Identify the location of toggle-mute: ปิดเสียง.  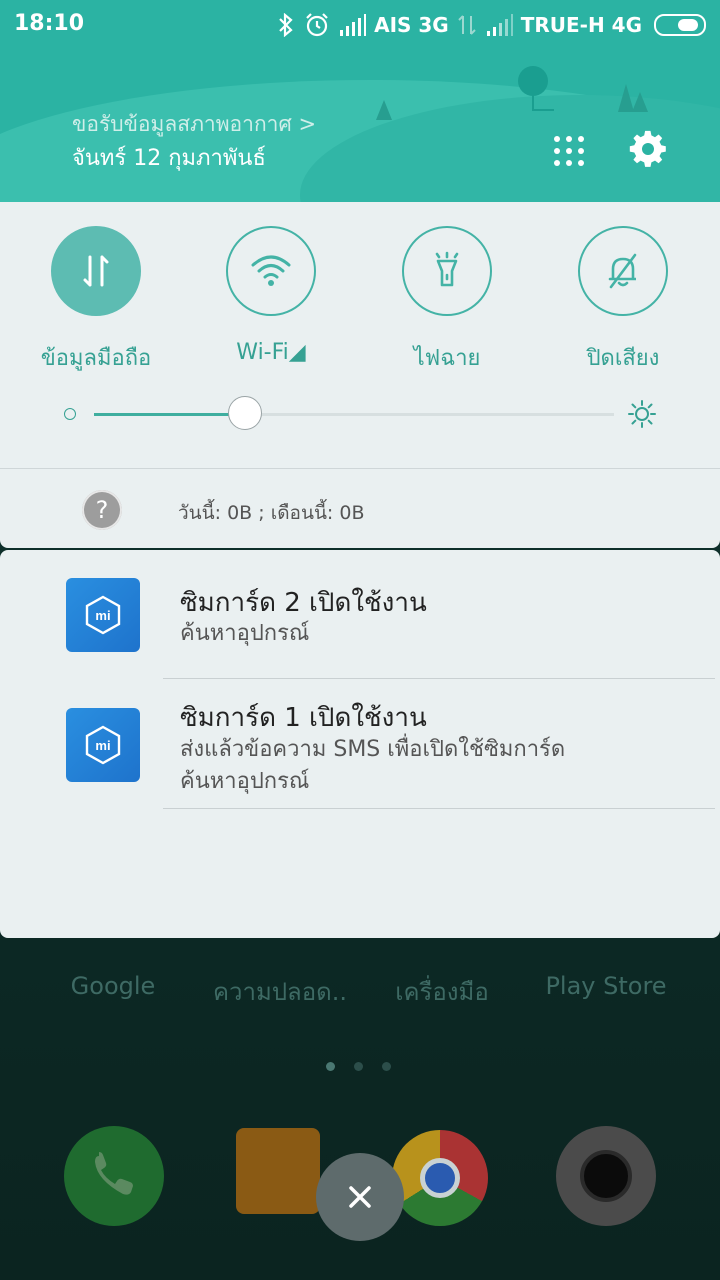
(623, 300).